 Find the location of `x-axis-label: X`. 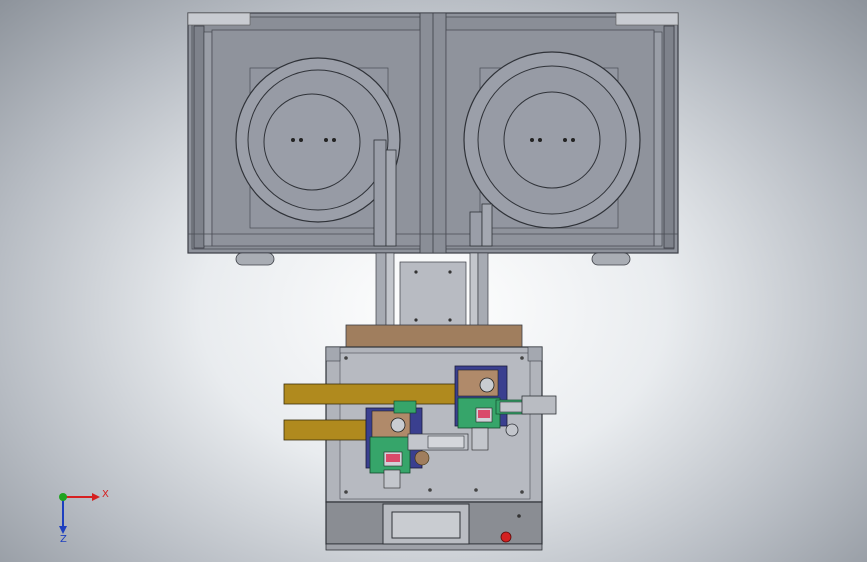

x-axis-label: X is located at coordinates (105, 494).